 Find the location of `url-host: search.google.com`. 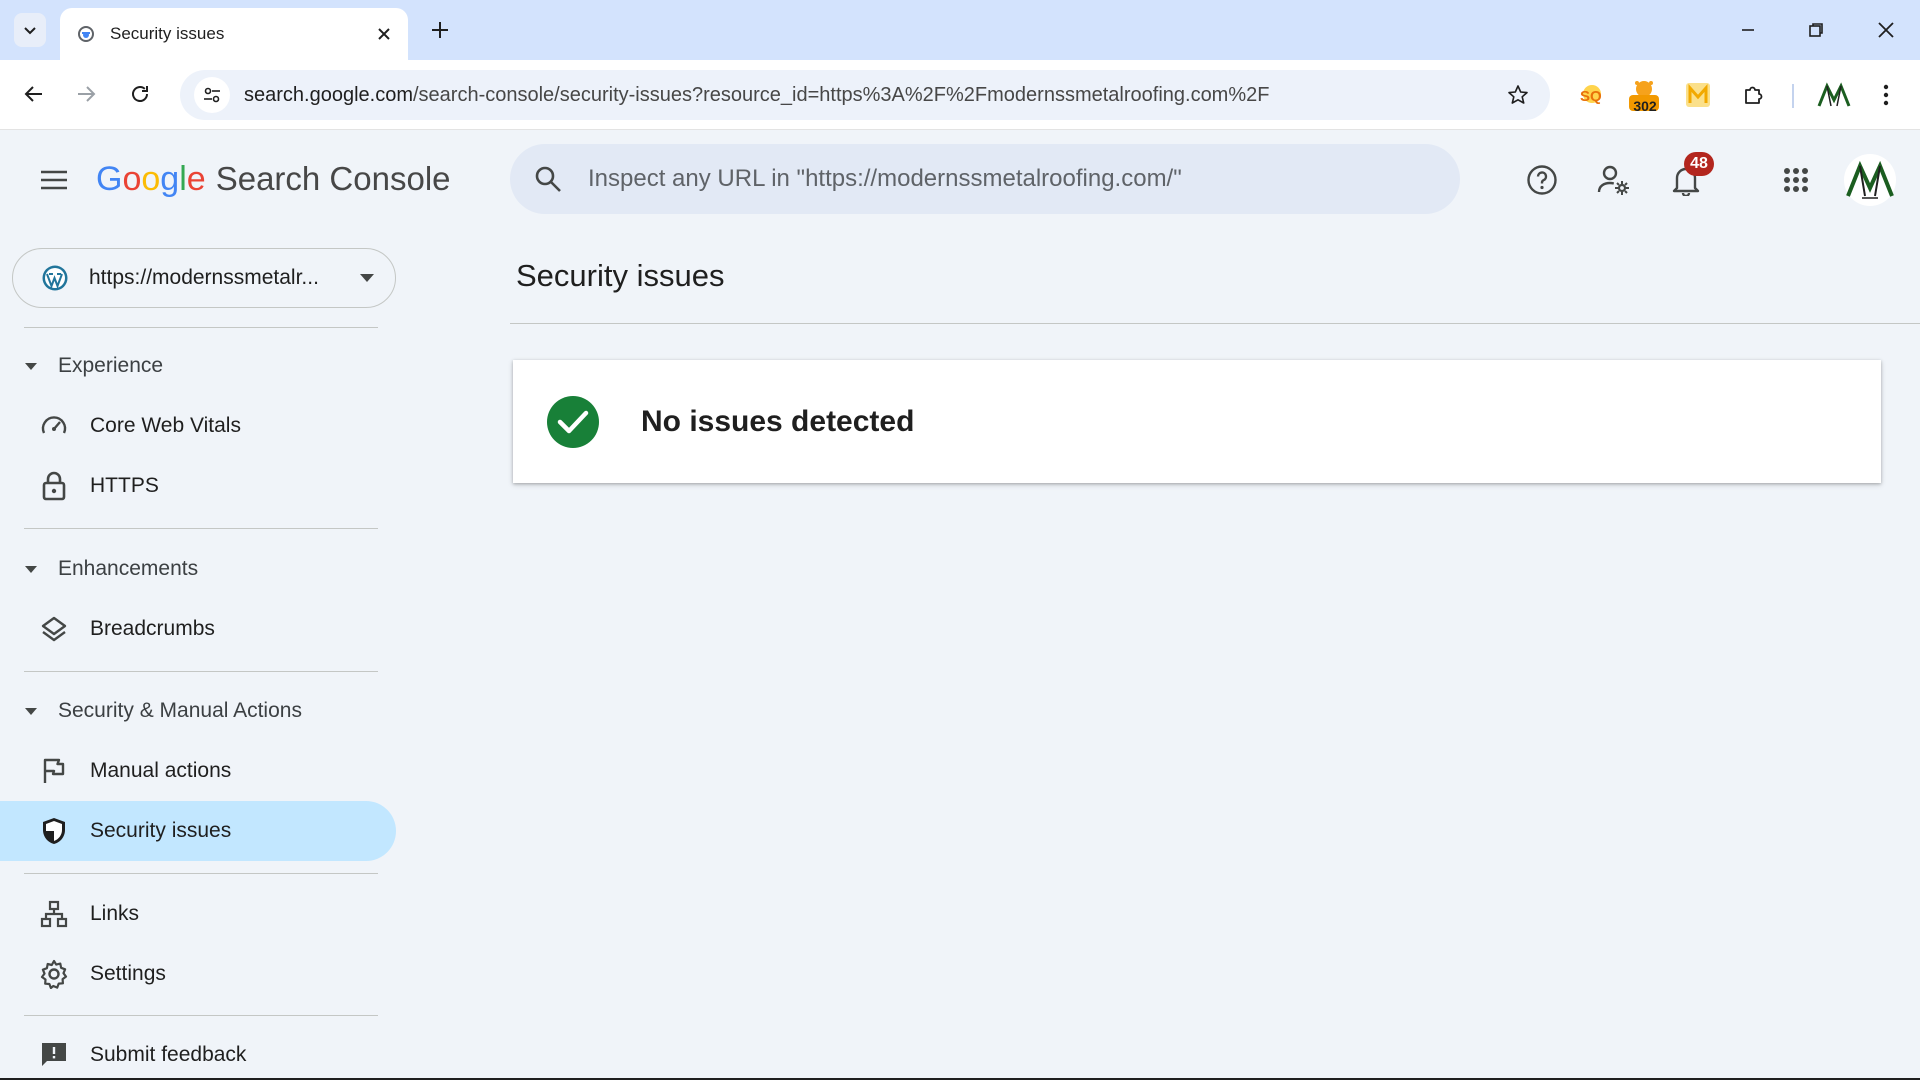

url-host: search.google.com is located at coordinates (328, 94).